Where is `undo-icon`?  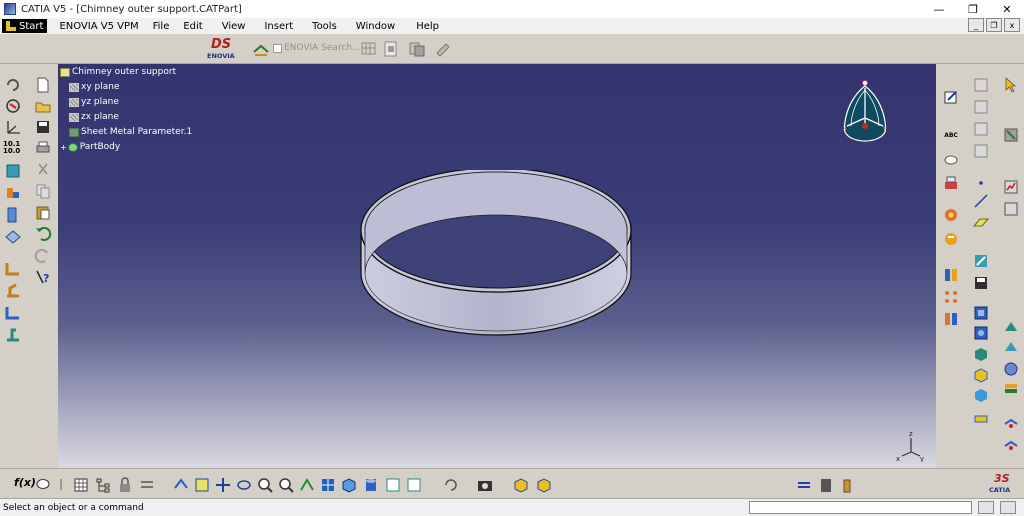 undo-icon is located at coordinates (43, 233).